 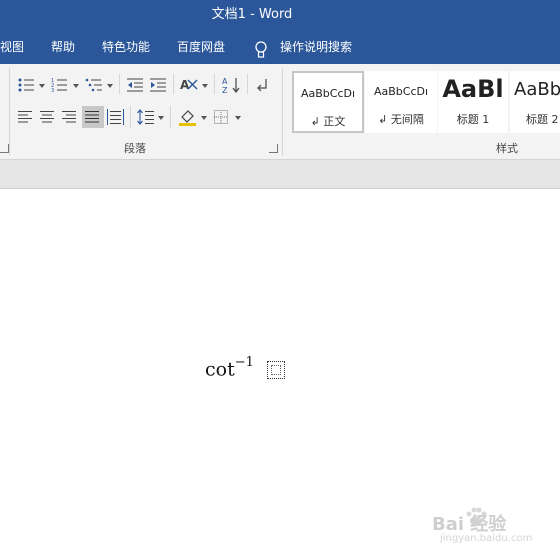 I want to click on justify-icon, so click(x=92, y=117).